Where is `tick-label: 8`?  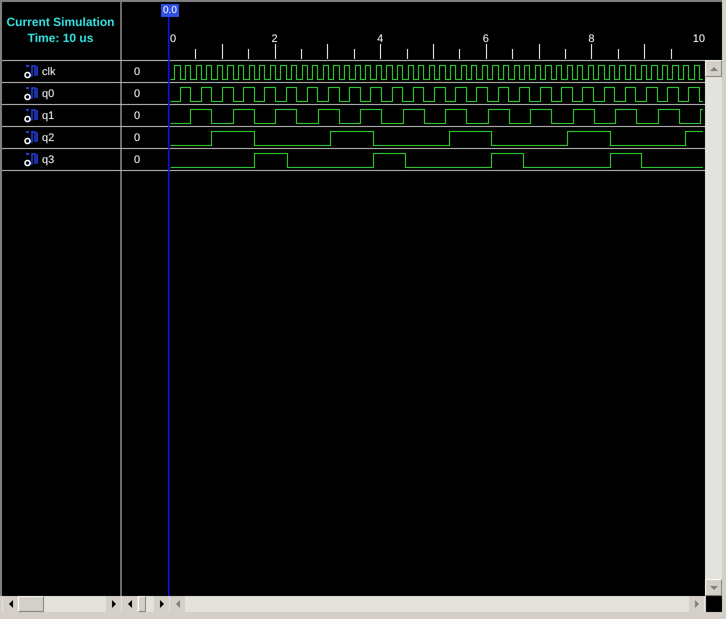 tick-label: 8 is located at coordinates (591, 39).